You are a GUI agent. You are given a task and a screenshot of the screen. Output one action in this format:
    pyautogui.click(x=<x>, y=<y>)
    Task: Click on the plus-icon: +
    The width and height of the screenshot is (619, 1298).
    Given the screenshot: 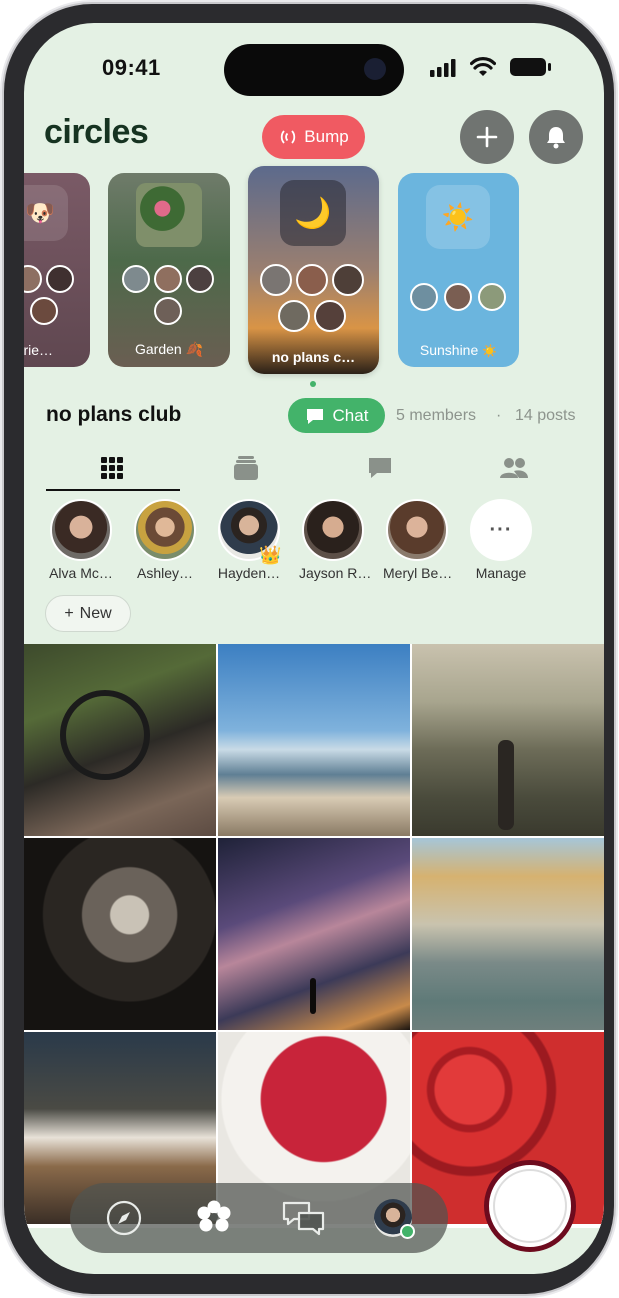 What is the action you would take?
    pyautogui.click(x=69, y=613)
    